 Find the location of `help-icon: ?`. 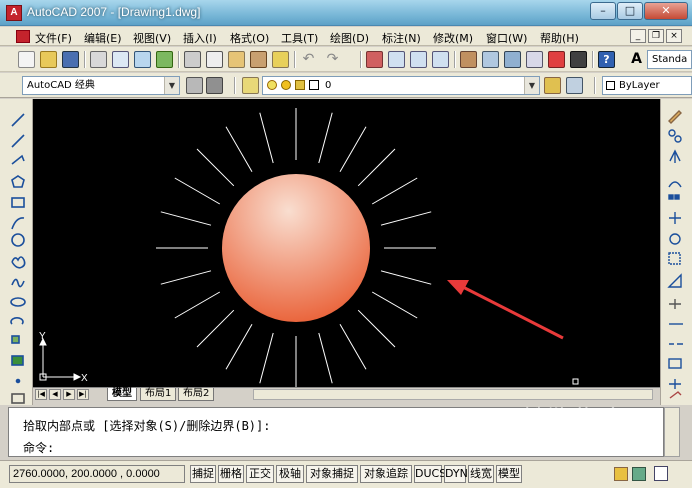

help-icon: ? is located at coordinates (606, 59).